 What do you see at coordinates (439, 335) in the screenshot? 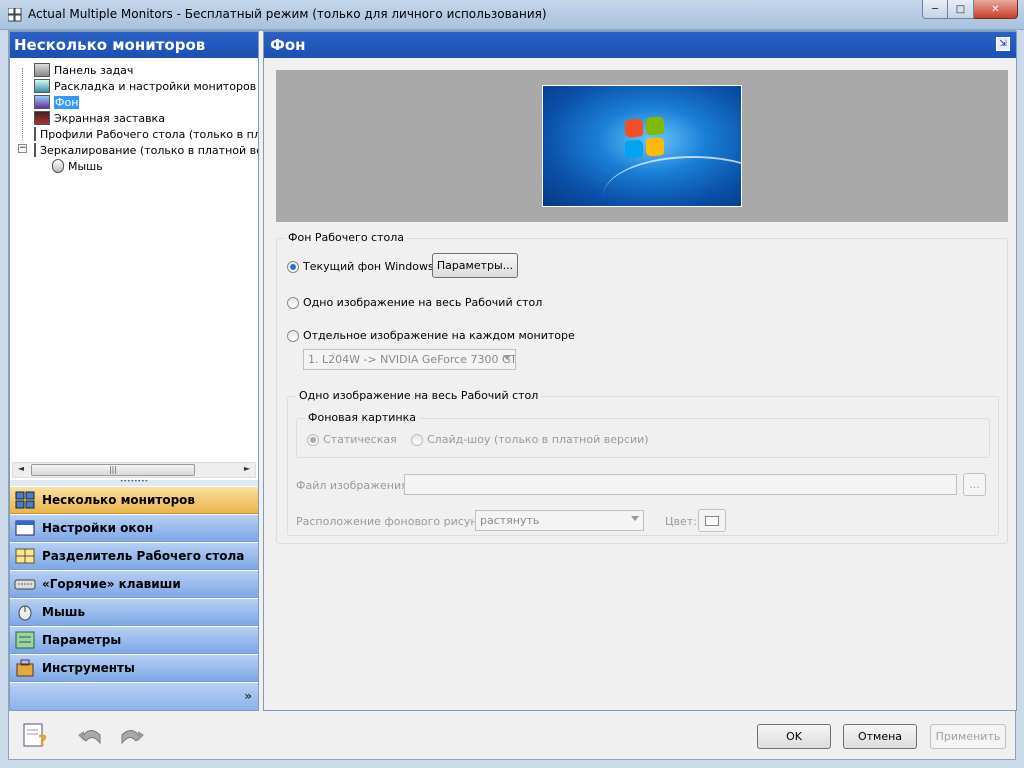
I see `radio-label: Отдельное изображение на каждом мониторе` at bounding box center [439, 335].